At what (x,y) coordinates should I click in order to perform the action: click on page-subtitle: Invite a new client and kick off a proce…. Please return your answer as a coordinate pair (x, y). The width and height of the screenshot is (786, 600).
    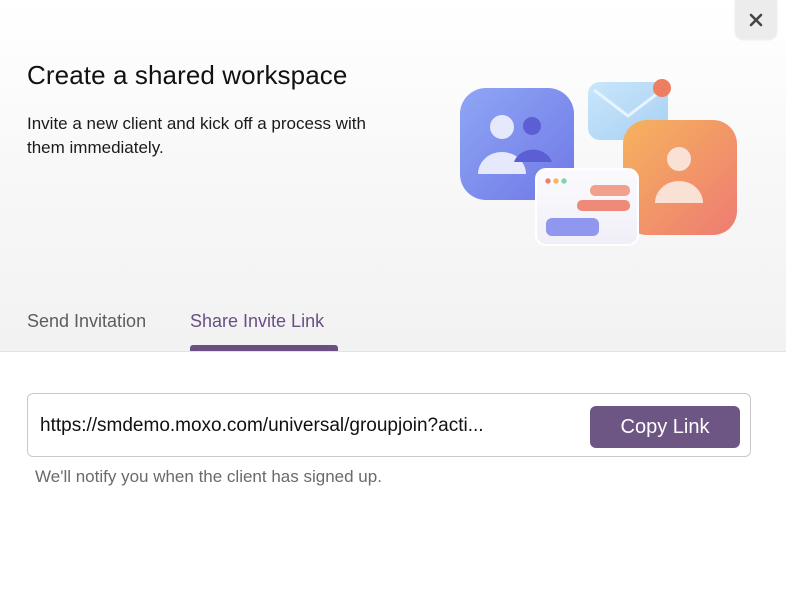
    Looking at the image, I should click on (196, 135).